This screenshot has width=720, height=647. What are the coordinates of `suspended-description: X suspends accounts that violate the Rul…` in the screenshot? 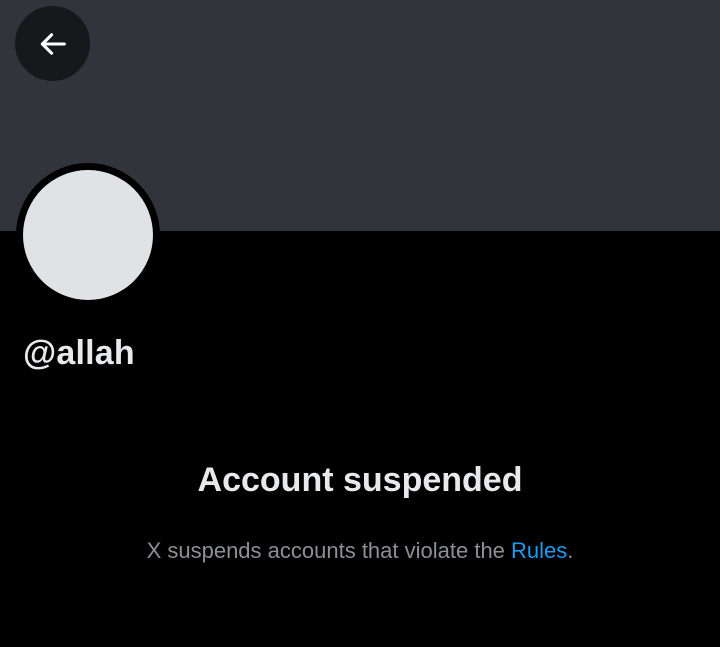 It's located at (360, 551).